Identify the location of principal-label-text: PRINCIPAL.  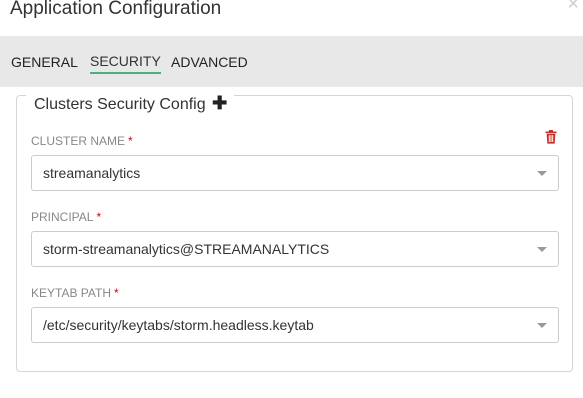
(62, 217).